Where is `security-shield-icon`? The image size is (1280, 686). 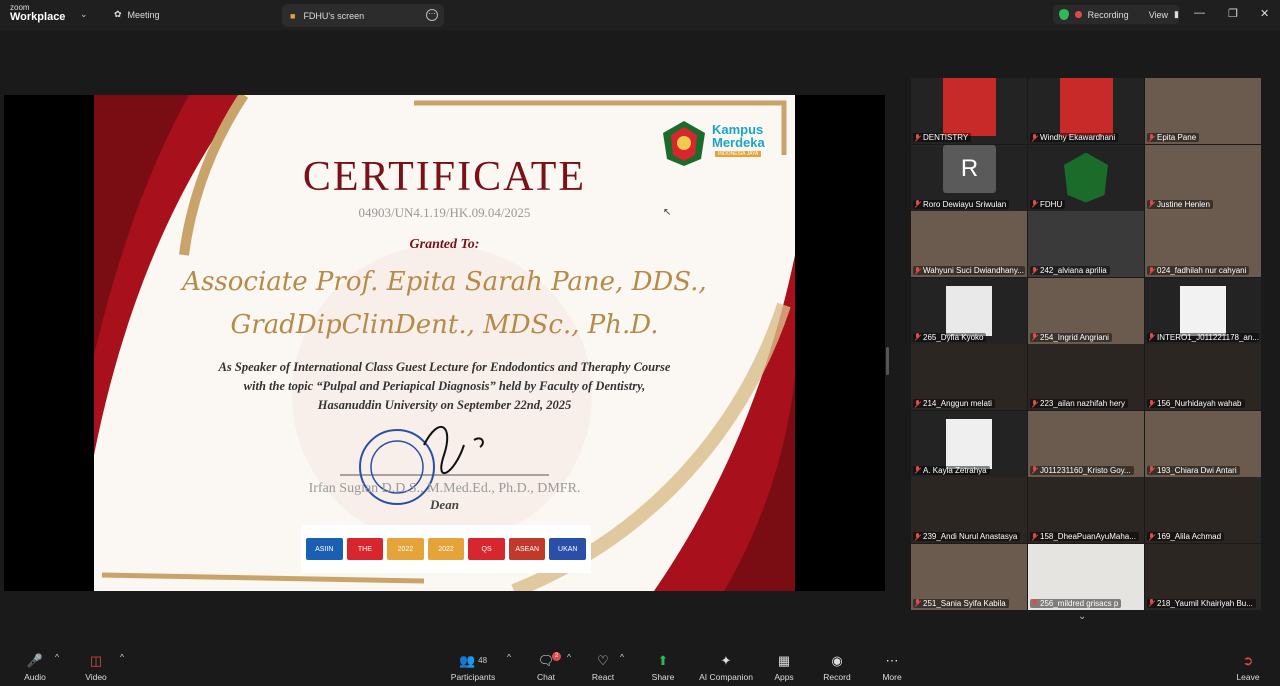
security-shield-icon is located at coordinates (1064, 14).